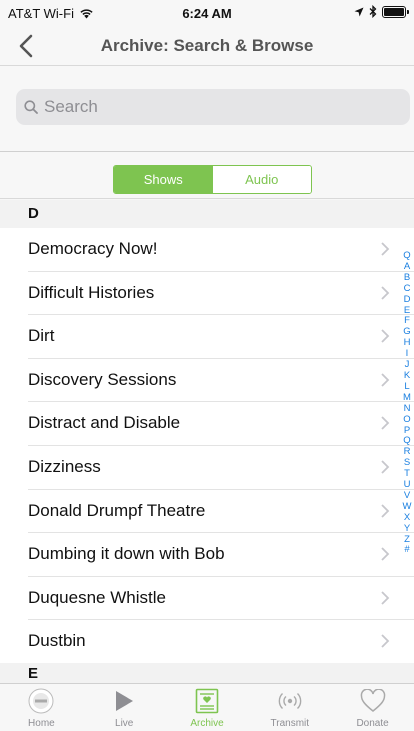  Describe the element at coordinates (406, 550) in the screenshot. I see `index-letter: #` at that location.